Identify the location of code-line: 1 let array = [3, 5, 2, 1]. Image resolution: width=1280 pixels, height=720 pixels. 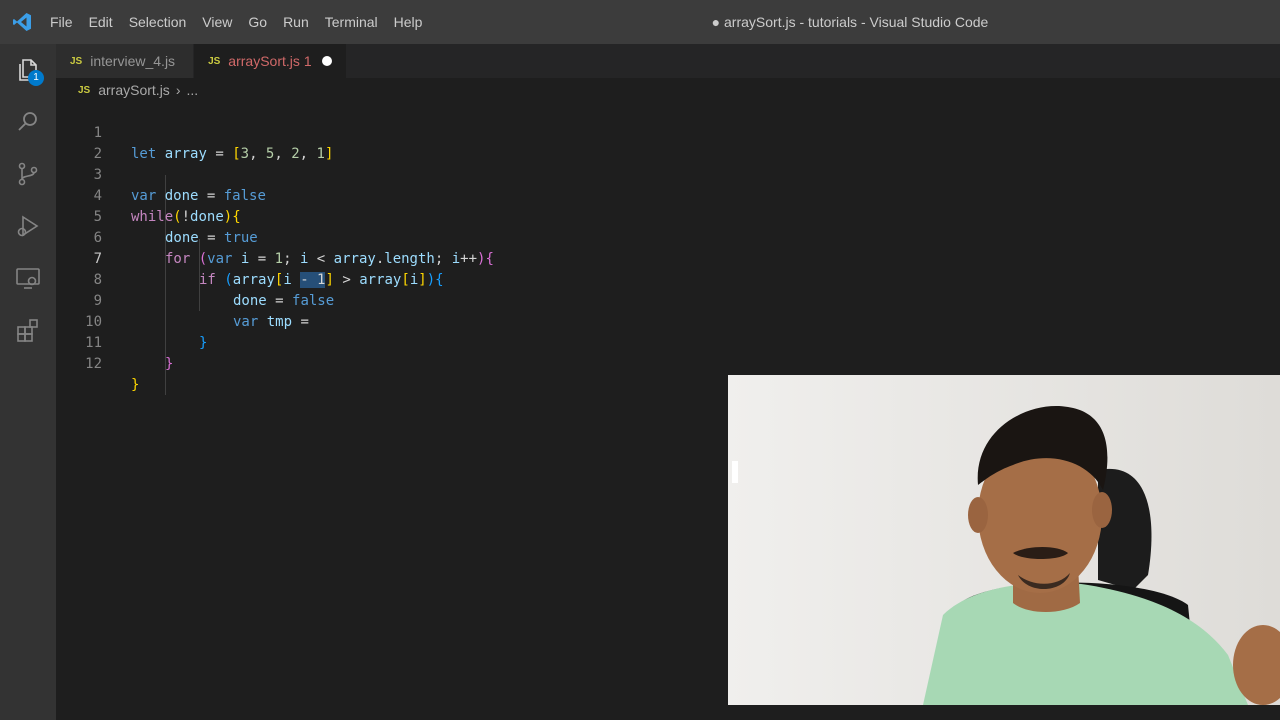
(356, 132).